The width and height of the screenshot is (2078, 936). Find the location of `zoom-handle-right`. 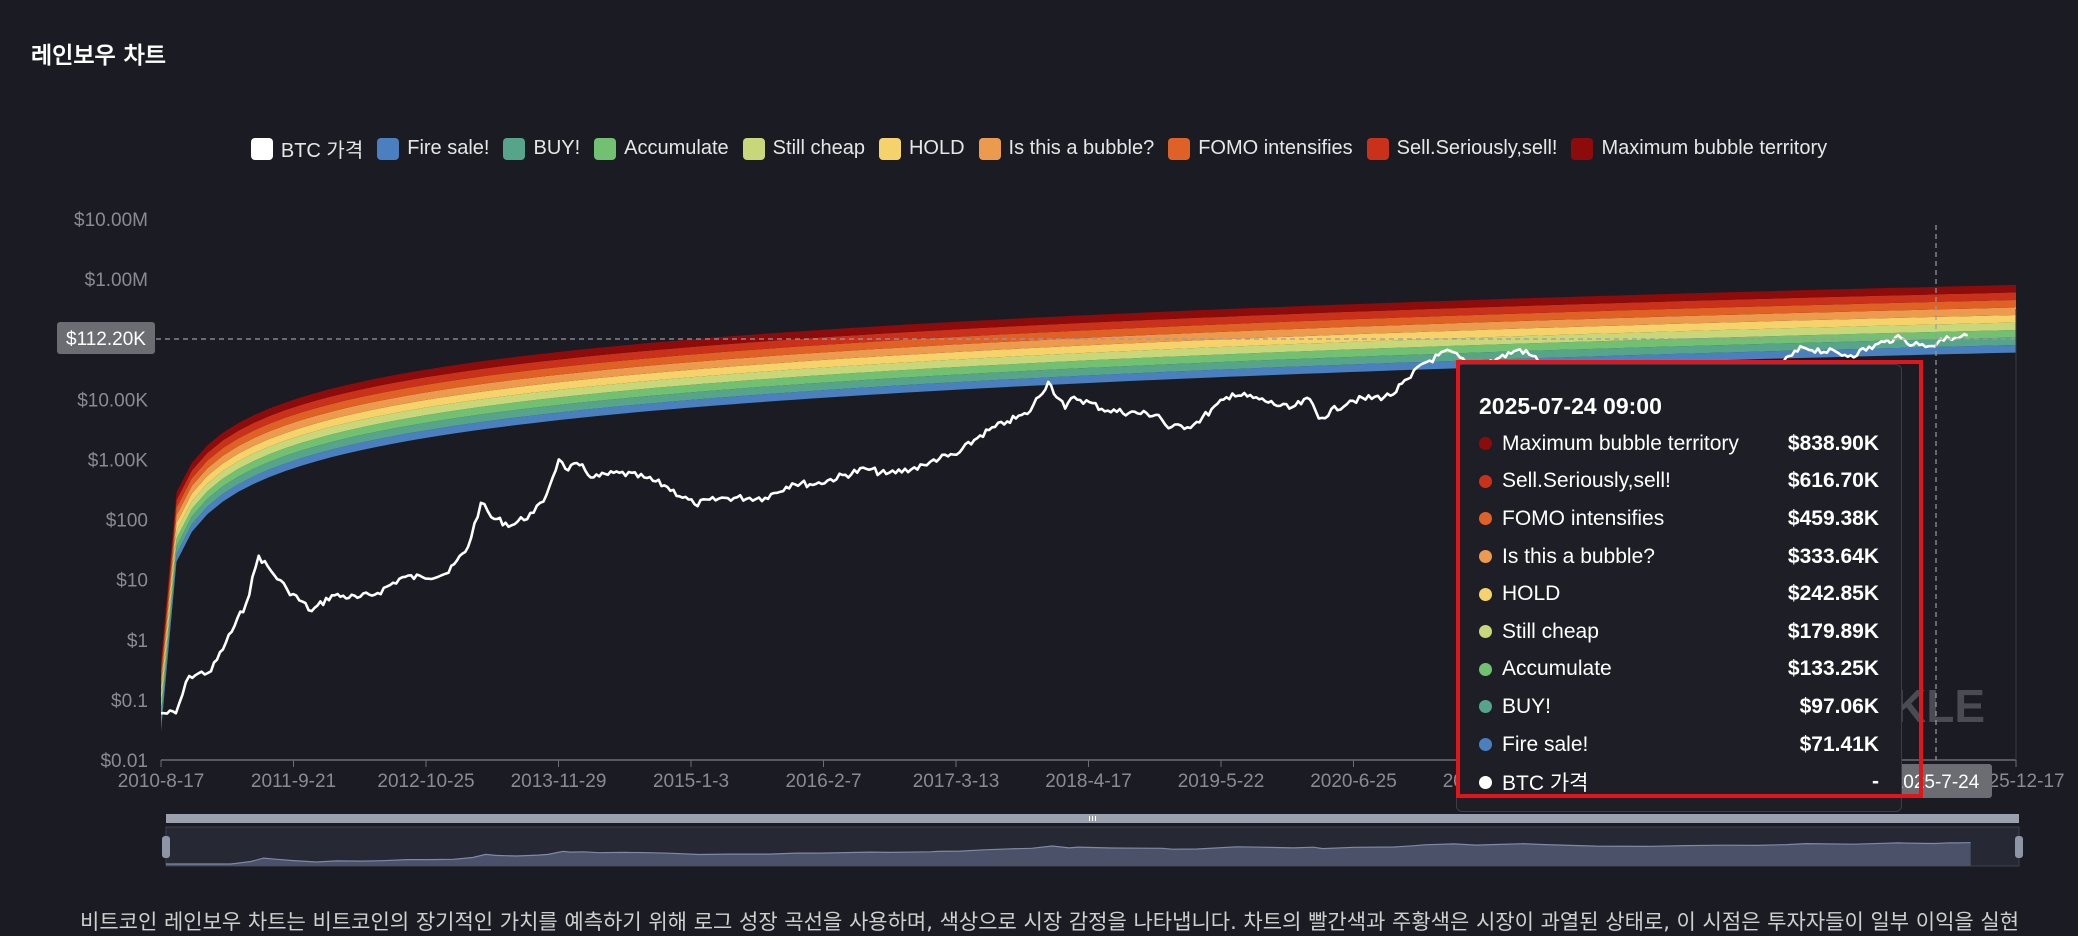

zoom-handle-right is located at coordinates (2019, 847).